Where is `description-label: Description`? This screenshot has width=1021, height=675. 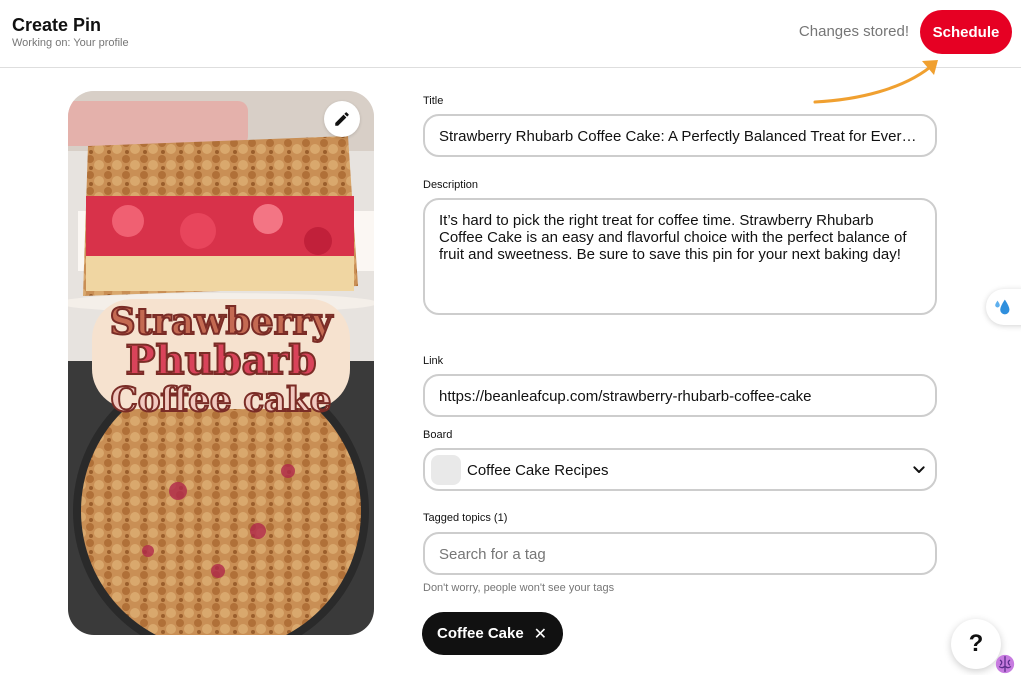
description-label: Description is located at coordinates (451, 185).